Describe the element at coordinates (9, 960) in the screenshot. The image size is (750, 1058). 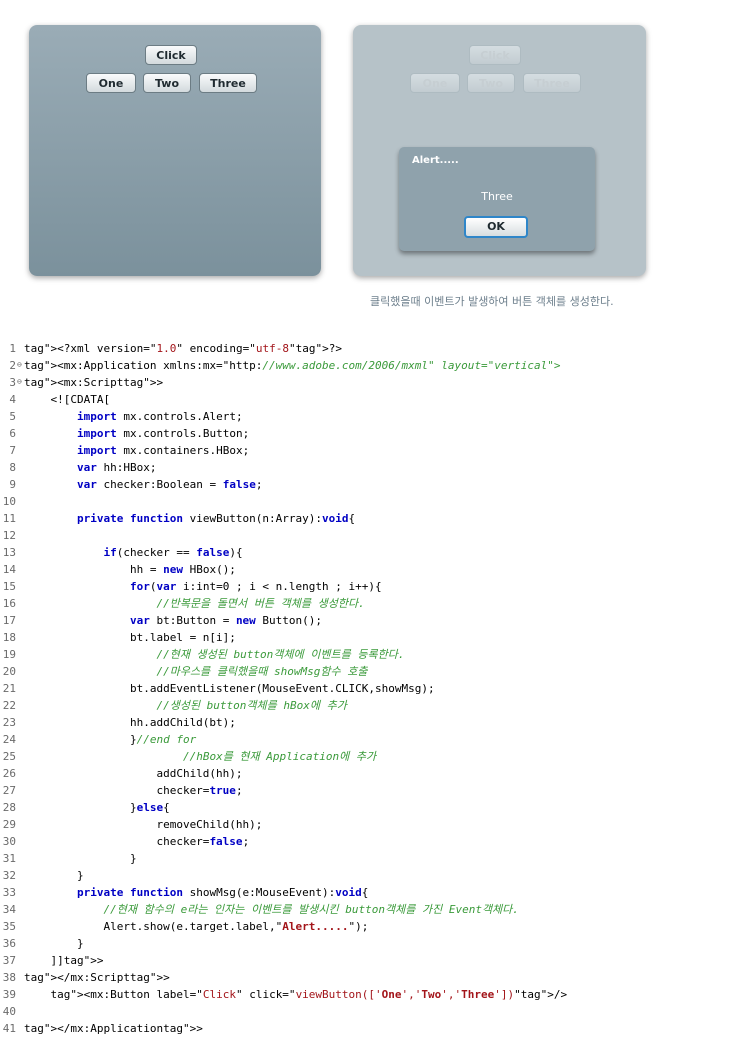
I see `line-number: 37` at that location.